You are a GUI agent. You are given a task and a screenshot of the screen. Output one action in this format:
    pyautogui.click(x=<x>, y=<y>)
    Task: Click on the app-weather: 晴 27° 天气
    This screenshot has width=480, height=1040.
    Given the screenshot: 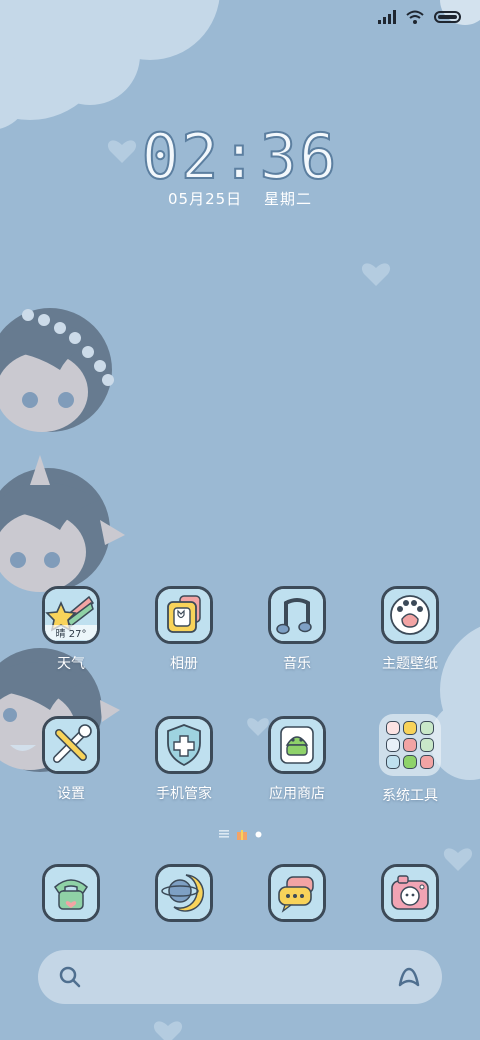 What is the action you would take?
    pyautogui.click(x=71, y=629)
    